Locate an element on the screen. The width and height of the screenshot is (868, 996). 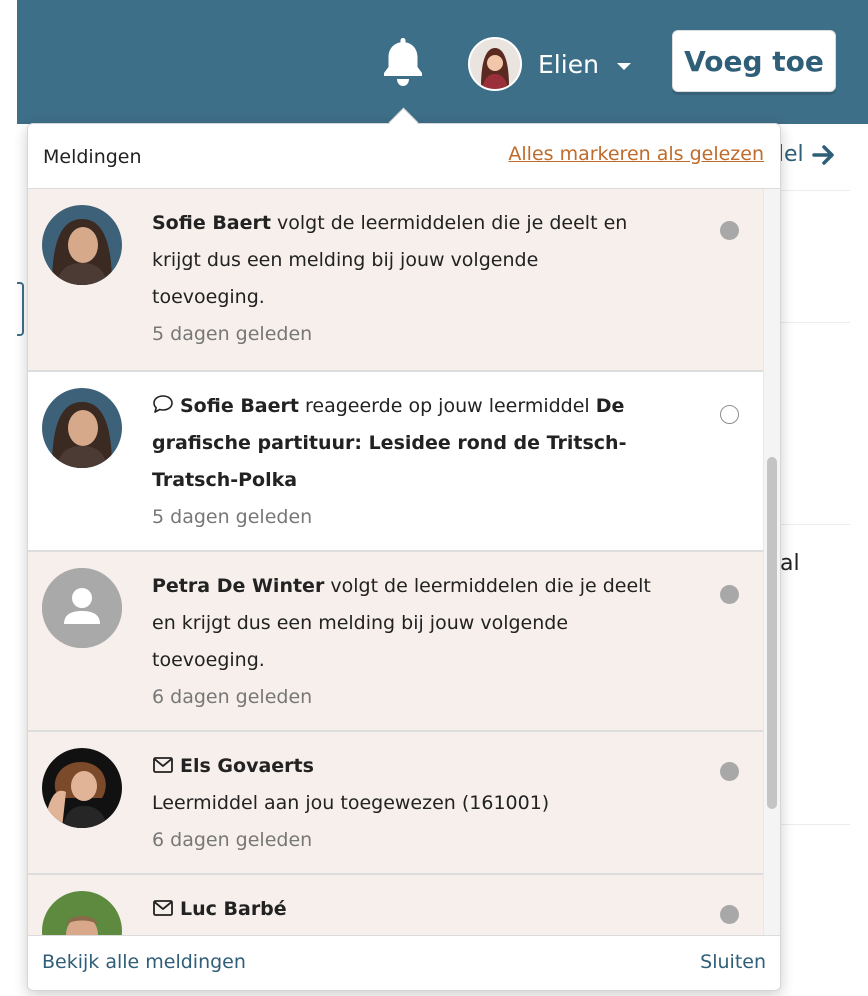
list-item: Luc Barbé is located at coordinates (396, 905).